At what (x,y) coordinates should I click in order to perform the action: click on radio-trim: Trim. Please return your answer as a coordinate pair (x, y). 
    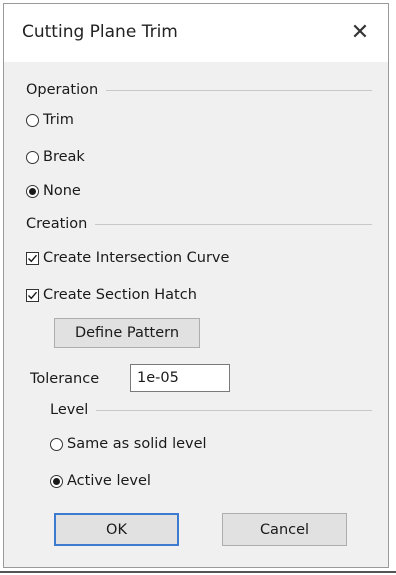
    Looking at the image, I should click on (50, 120).